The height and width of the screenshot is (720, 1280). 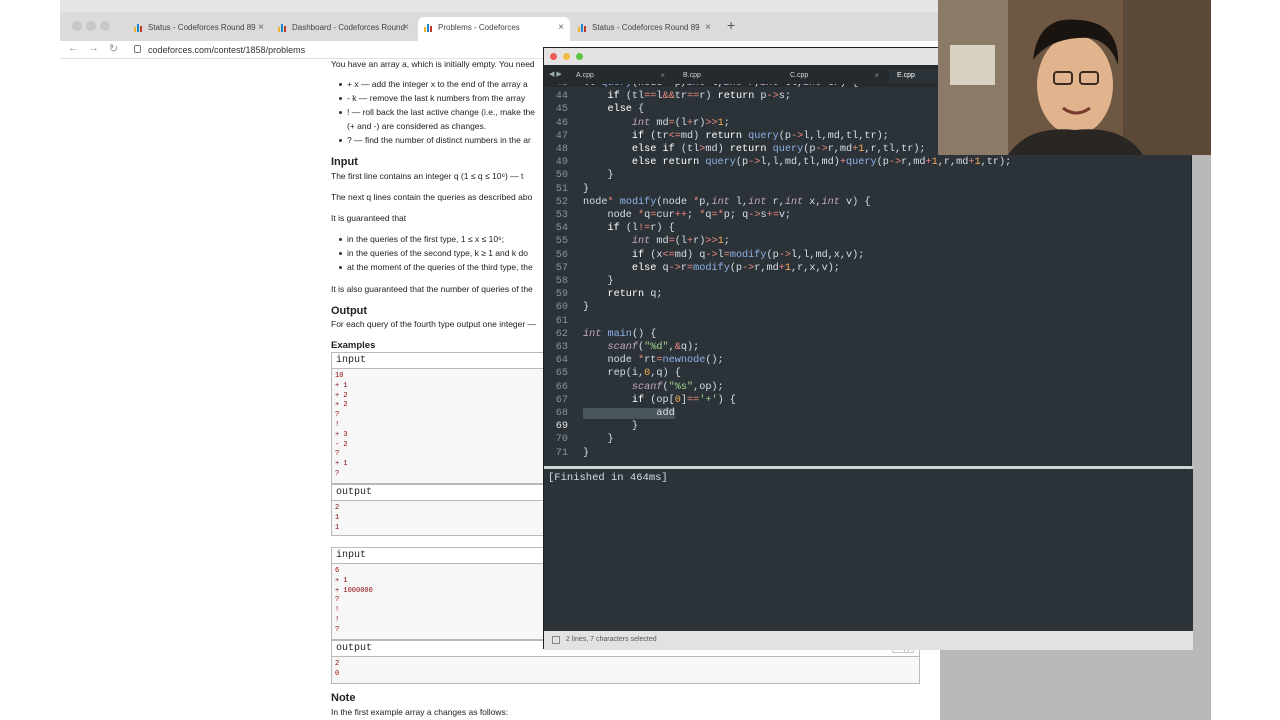 I want to click on editor-tab-a: A.cpp ×, so click(x=619, y=76).